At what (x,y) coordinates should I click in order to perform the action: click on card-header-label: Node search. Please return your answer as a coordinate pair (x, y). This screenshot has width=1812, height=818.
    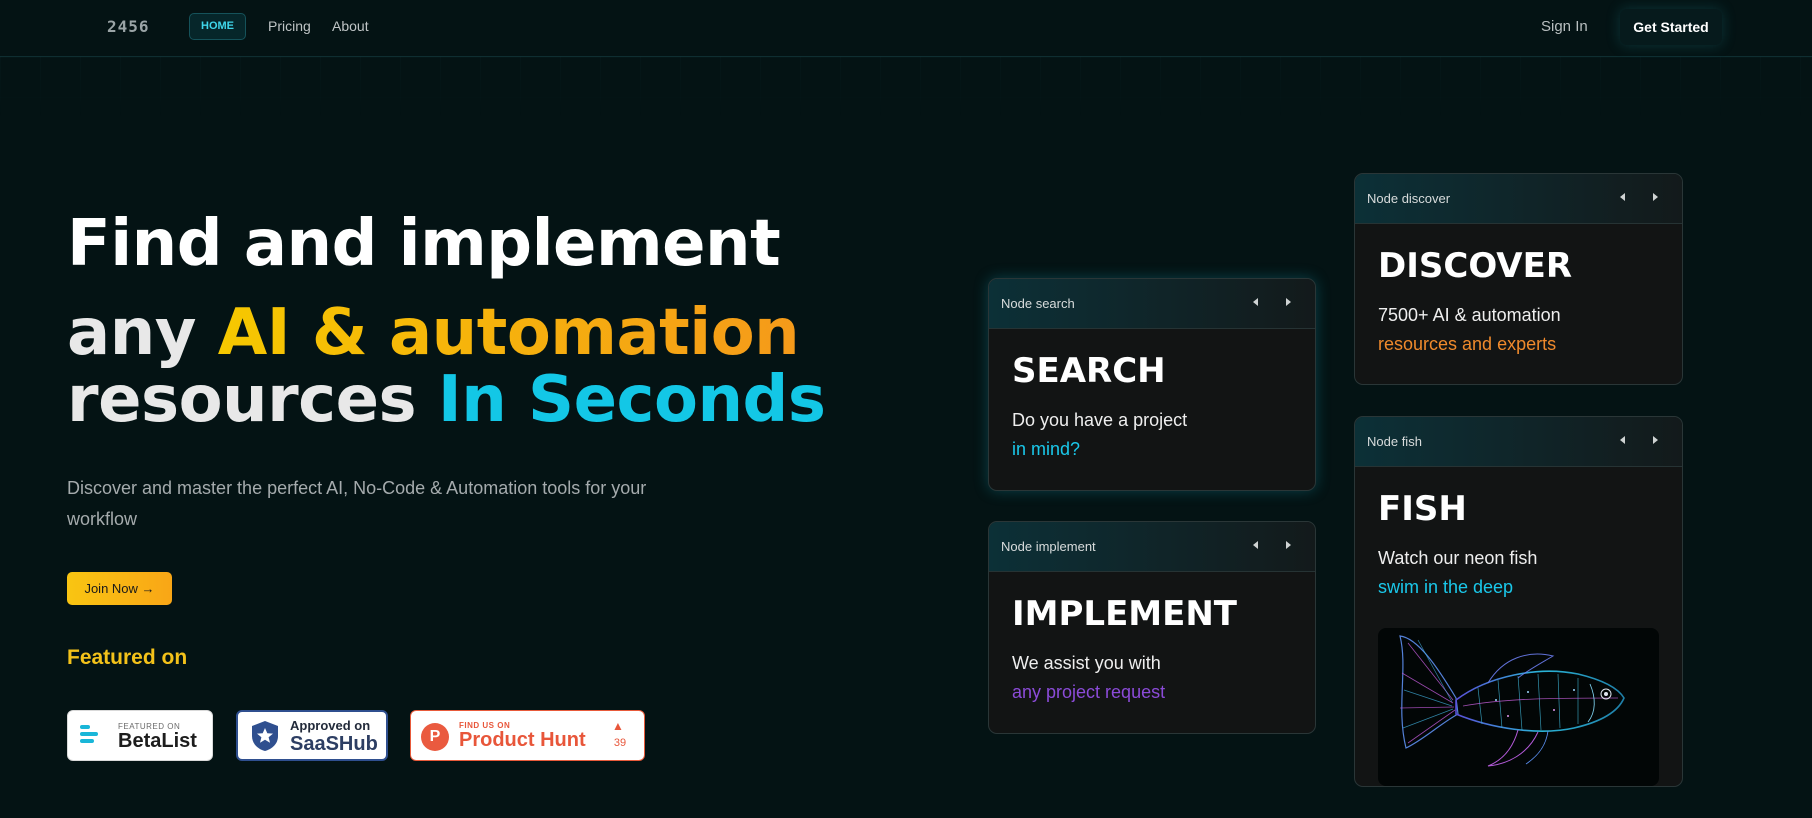
    Looking at the image, I should click on (1038, 303).